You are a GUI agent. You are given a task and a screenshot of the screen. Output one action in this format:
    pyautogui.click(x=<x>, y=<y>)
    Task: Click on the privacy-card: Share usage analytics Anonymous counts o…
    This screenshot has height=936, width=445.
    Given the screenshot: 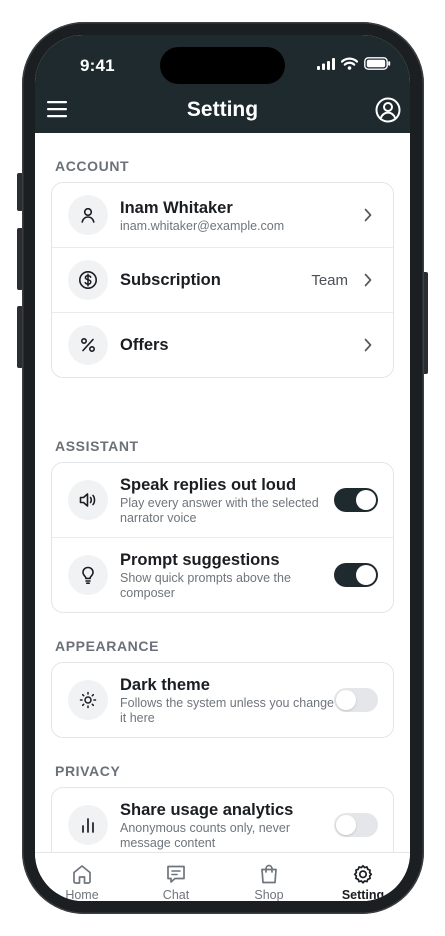 What is the action you would take?
    pyautogui.click(x=222, y=820)
    